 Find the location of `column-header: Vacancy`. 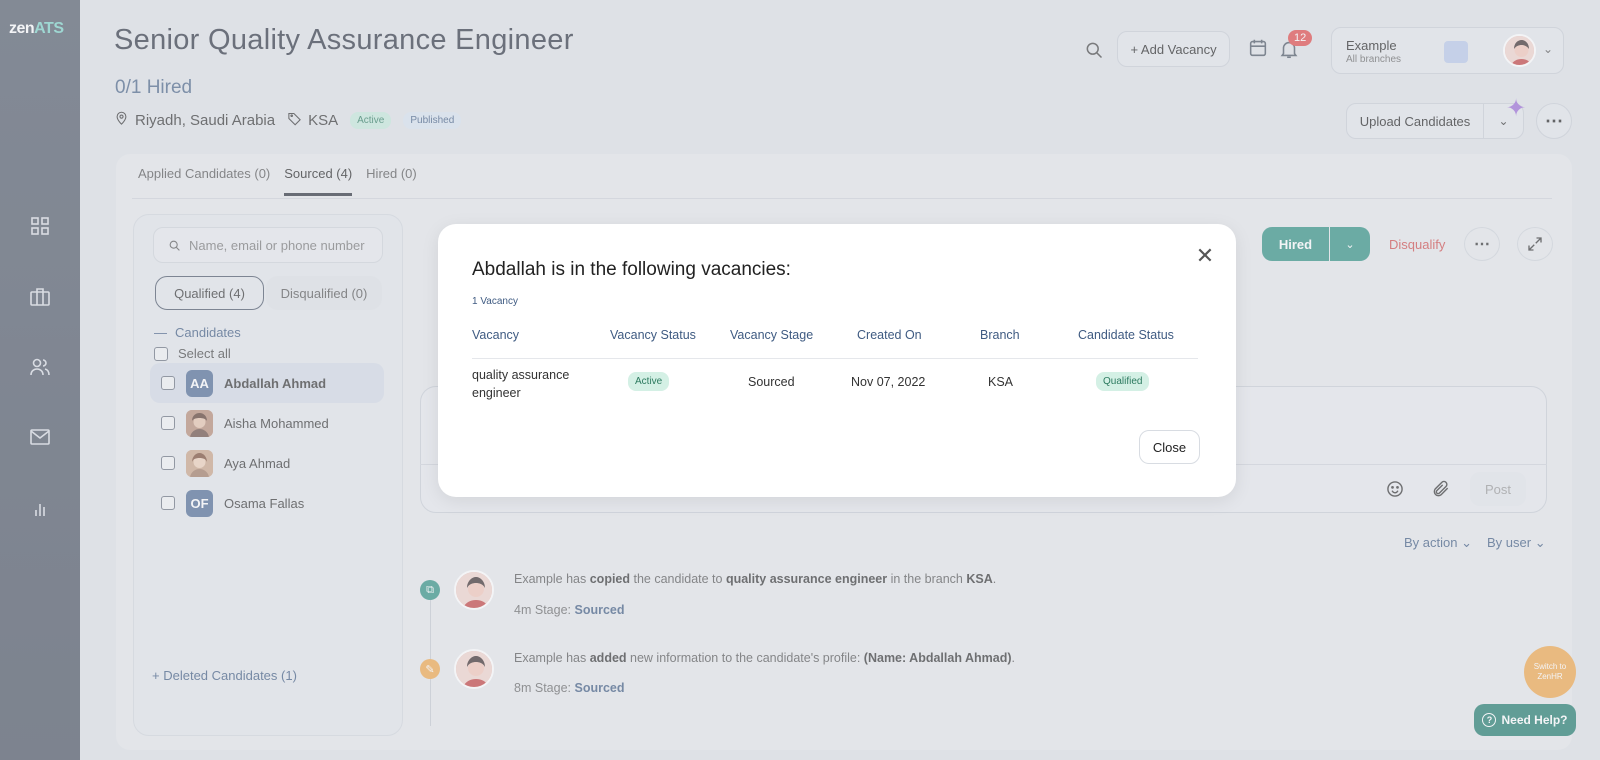

column-header: Vacancy is located at coordinates (496, 335).